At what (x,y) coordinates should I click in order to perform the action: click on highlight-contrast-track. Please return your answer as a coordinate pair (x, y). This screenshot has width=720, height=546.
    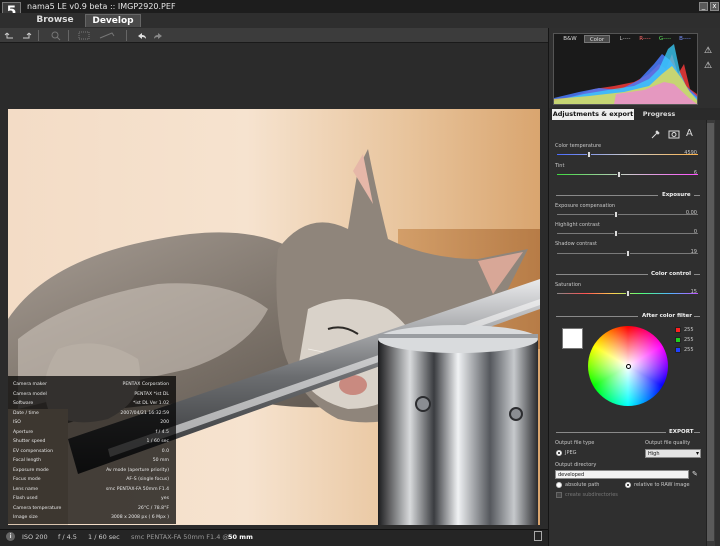
    Looking at the image, I should click on (627, 233).